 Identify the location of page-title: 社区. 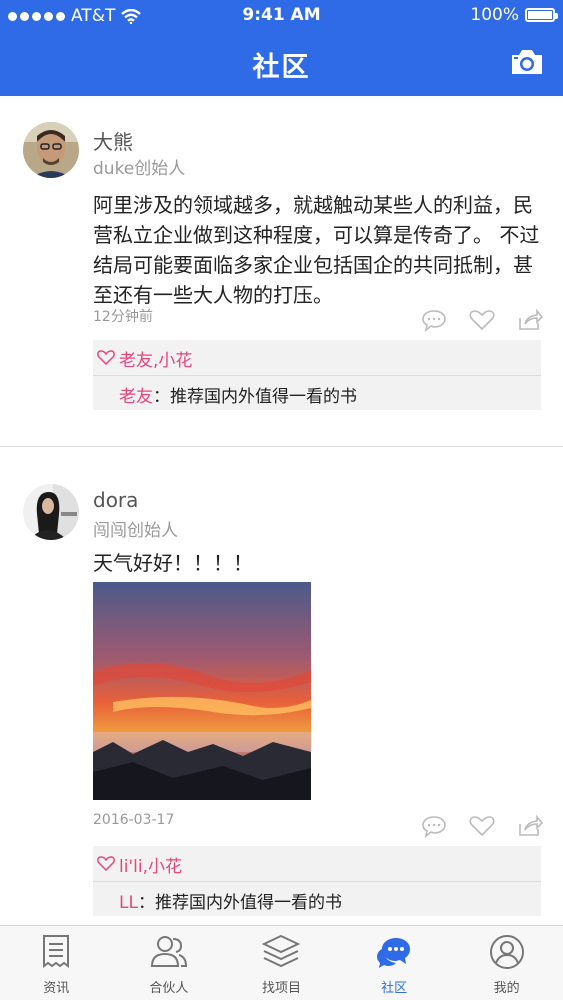
(281, 67).